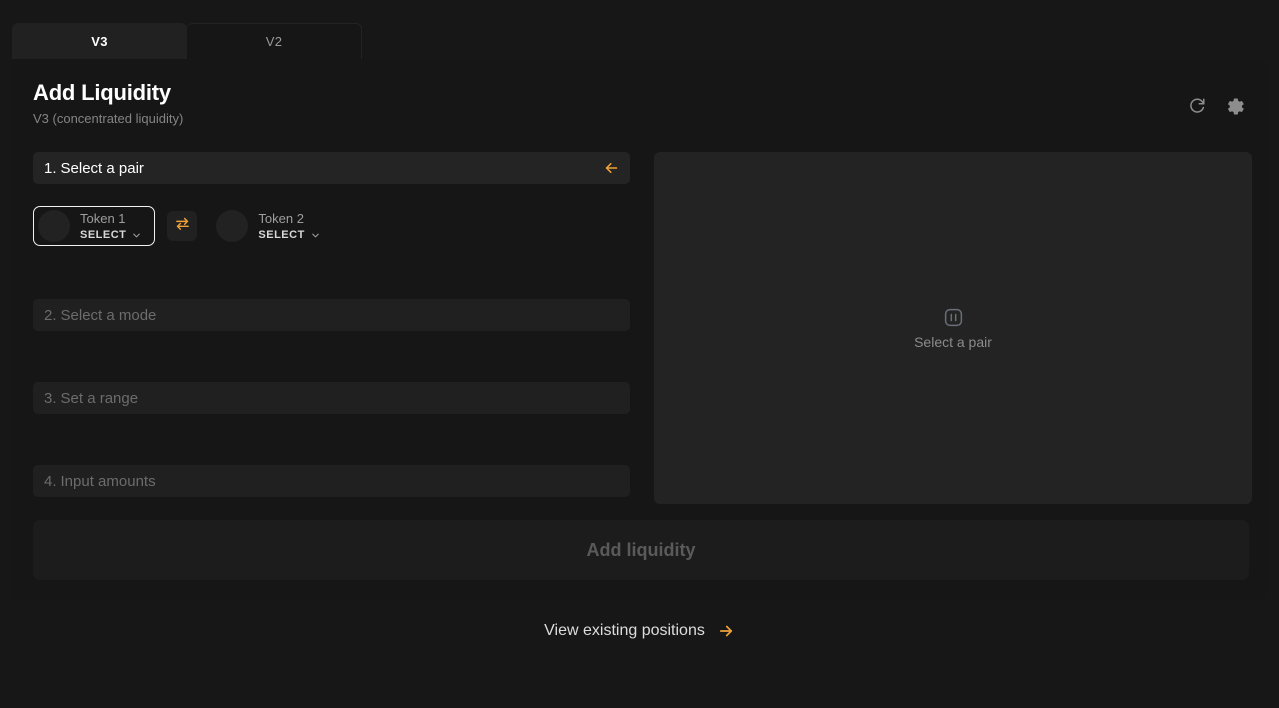 The image size is (1279, 708). I want to click on token2-select-action: SELECT, so click(289, 235).